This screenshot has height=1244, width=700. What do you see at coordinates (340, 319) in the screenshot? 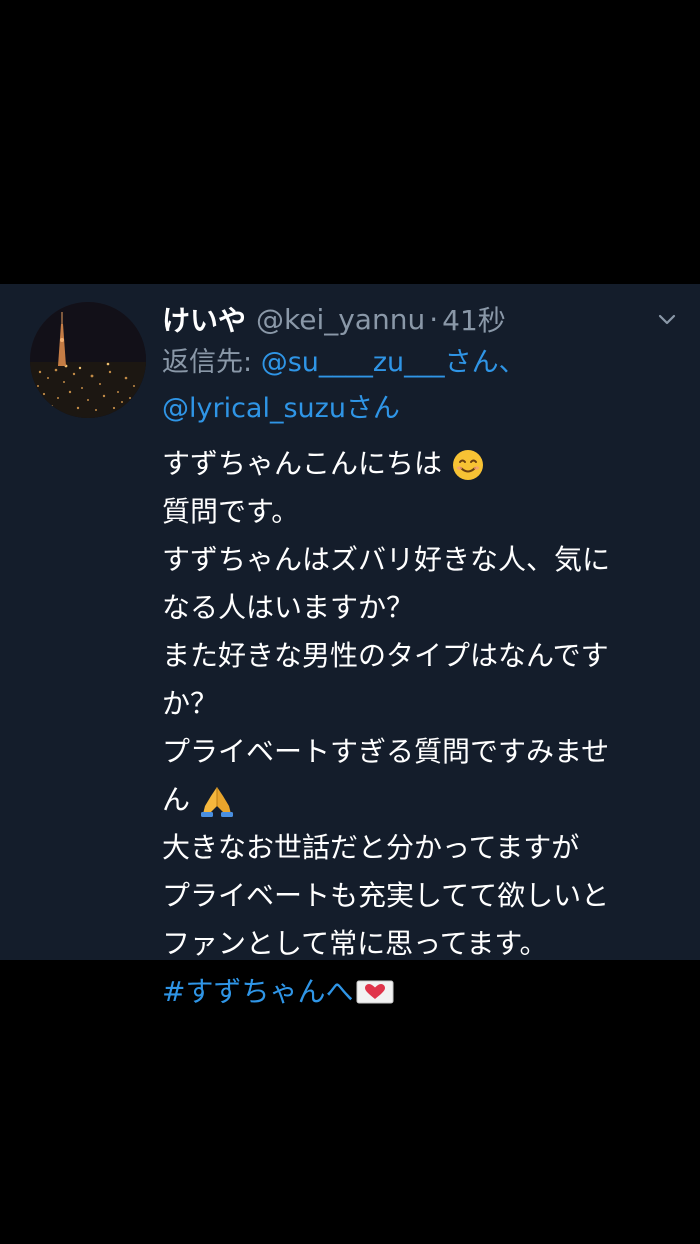
I see `user-handle: @kei_yannu` at bounding box center [340, 319].